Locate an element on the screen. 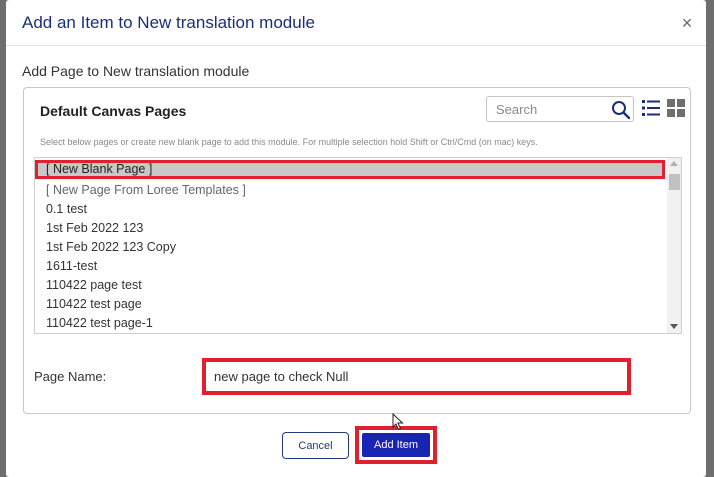 This screenshot has height=477, width=714. panel-title: Default Canvas Pages is located at coordinates (113, 111).